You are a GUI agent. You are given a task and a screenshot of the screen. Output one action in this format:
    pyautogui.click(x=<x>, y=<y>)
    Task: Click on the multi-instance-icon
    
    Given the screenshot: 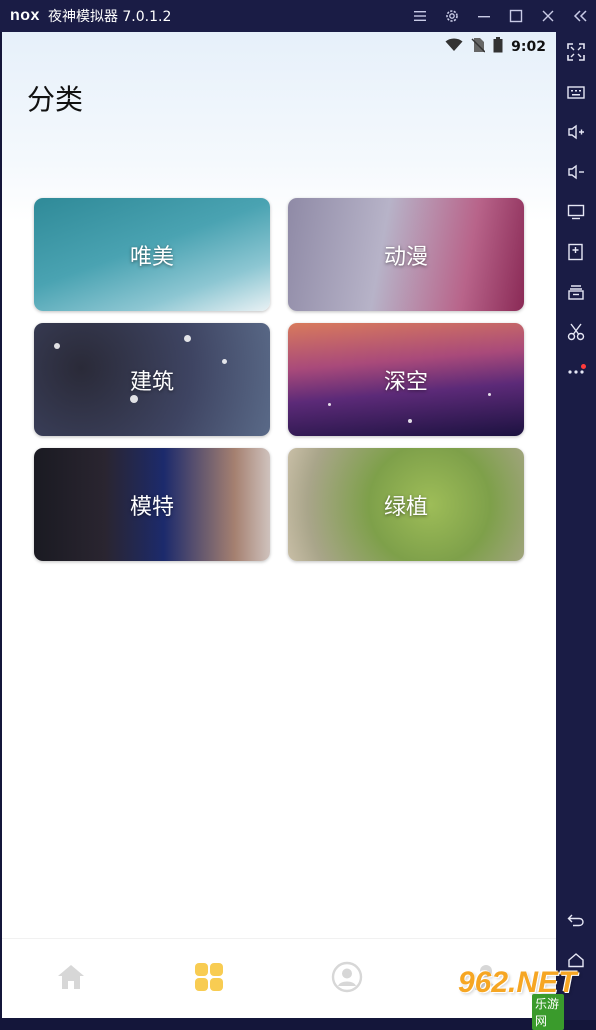 What is the action you would take?
    pyautogui.click(x=576, y=292)
    